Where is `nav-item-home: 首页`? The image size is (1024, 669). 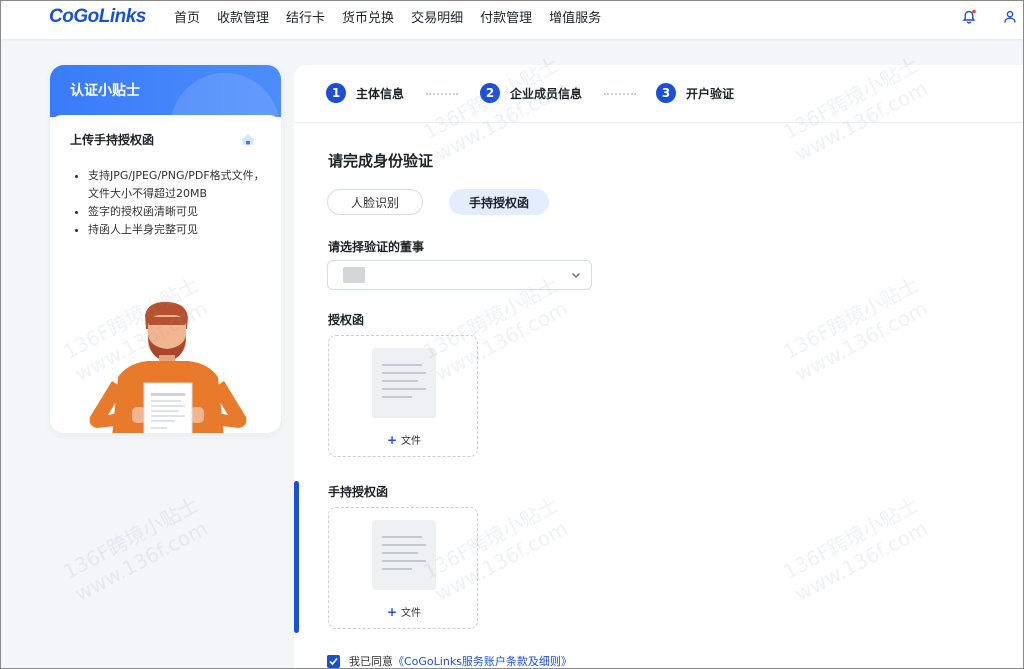 nav-item-home: 首页 is located at coordinates (187, 16).